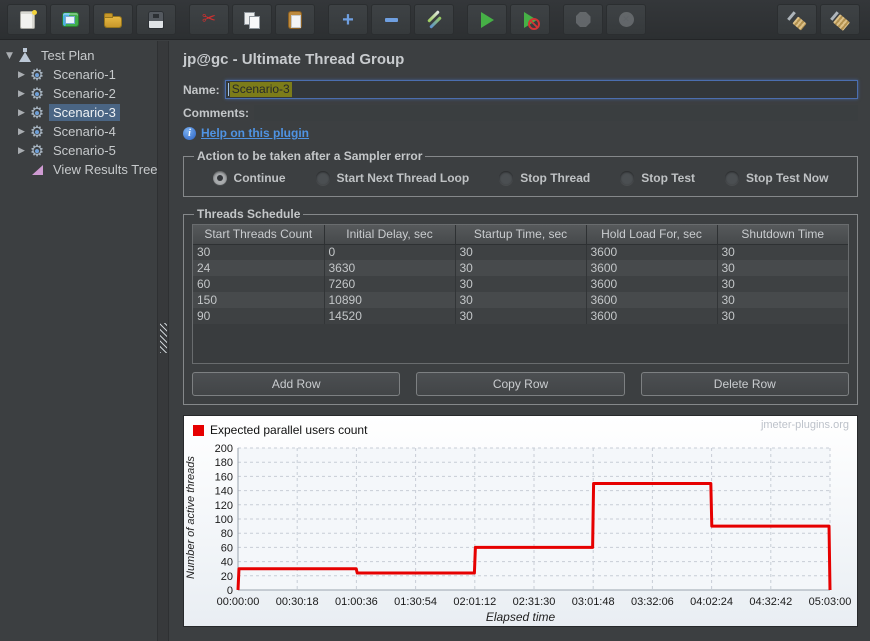 Image resolution: width=870 pixels, height=641 pixels. What do you see at coordinates (163, 338) in the screenshot?
I see `splitter-handle-icon` at bounding box center [163, 338].